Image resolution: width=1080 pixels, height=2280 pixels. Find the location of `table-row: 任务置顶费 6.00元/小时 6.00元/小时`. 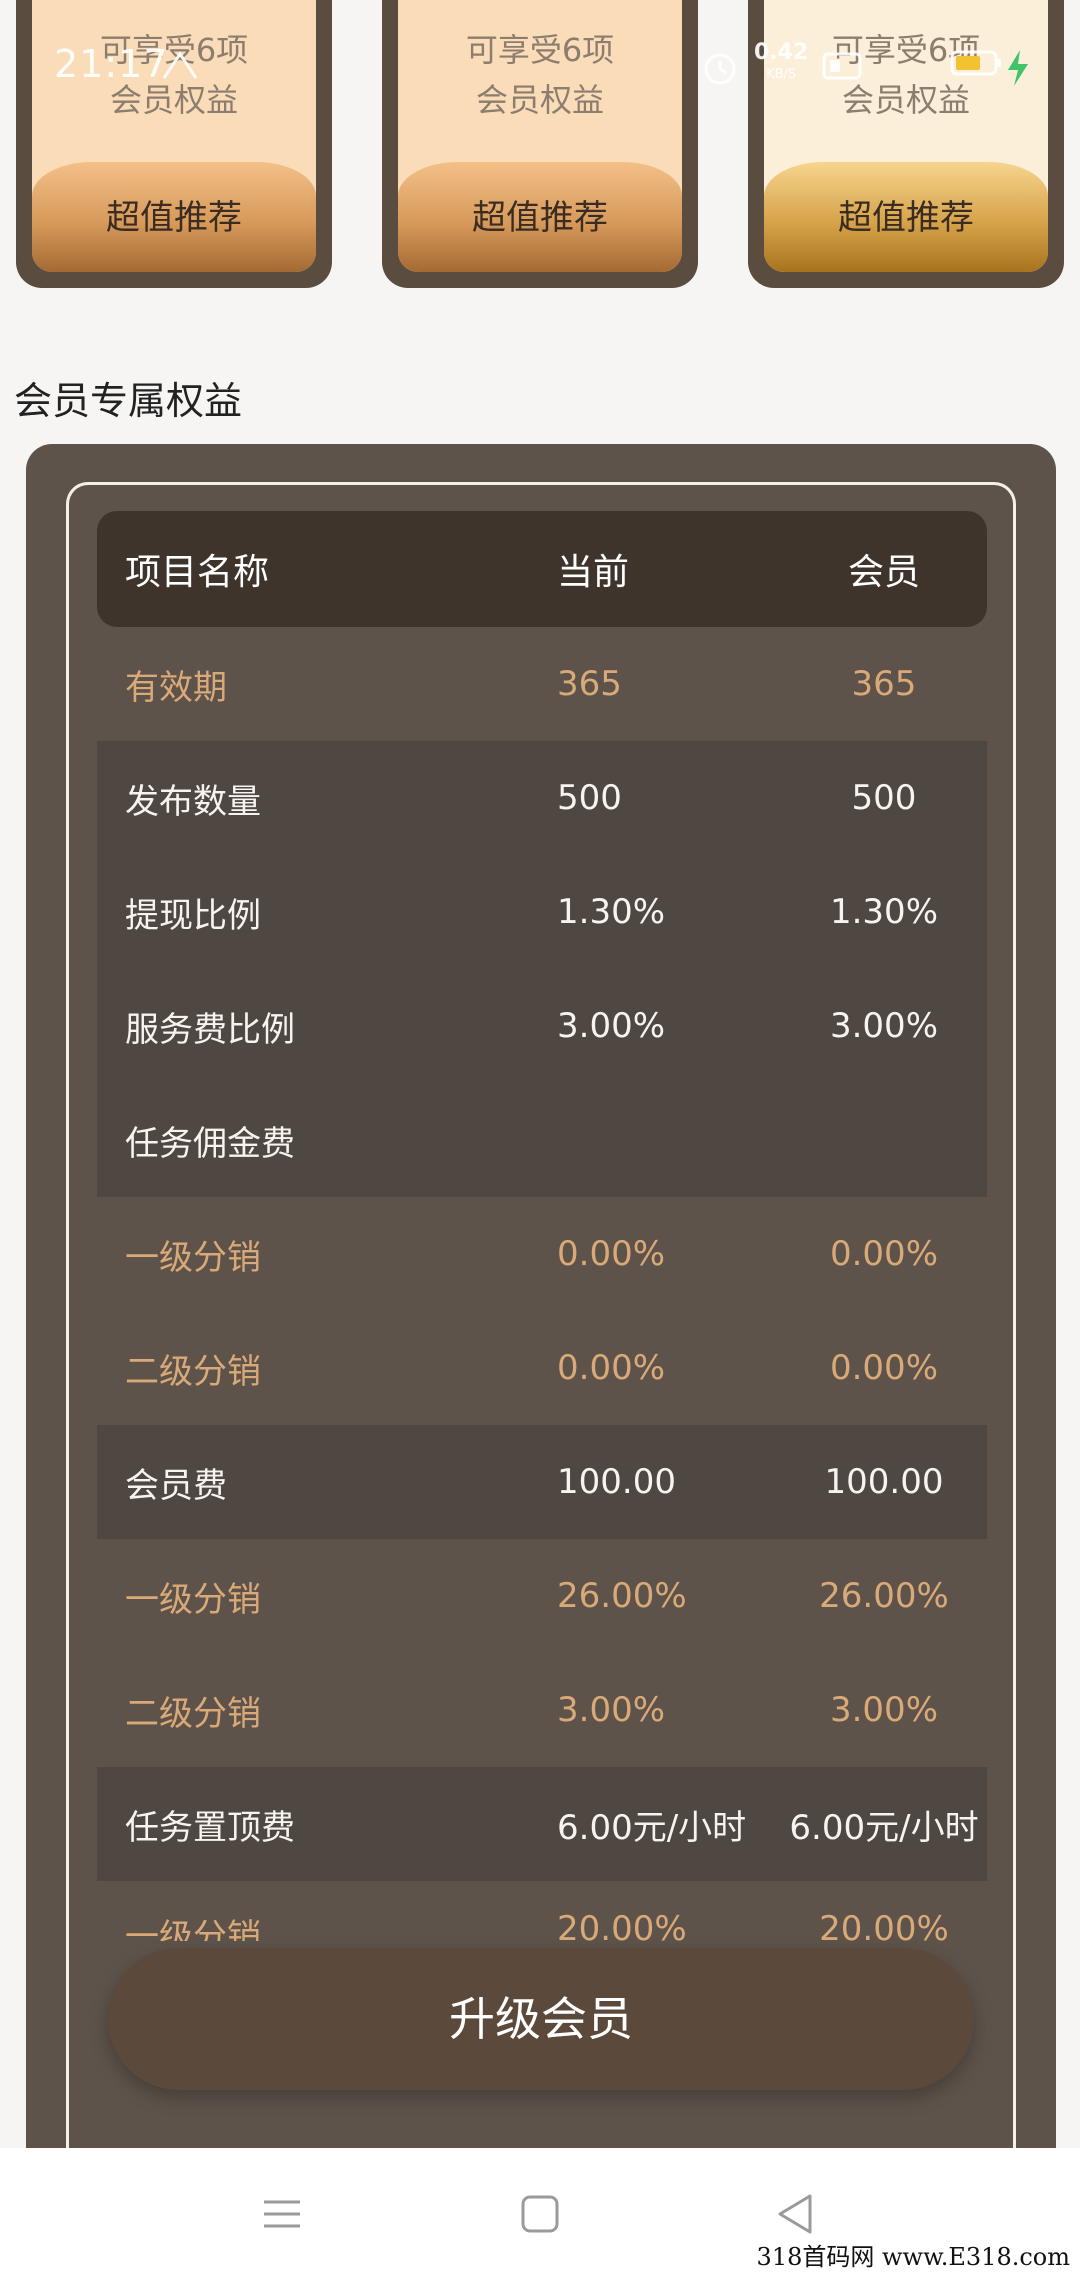

table-row: 任务置顶费 6.00元/小时 6.00元/小时 is located at coordinates (542, 1824).